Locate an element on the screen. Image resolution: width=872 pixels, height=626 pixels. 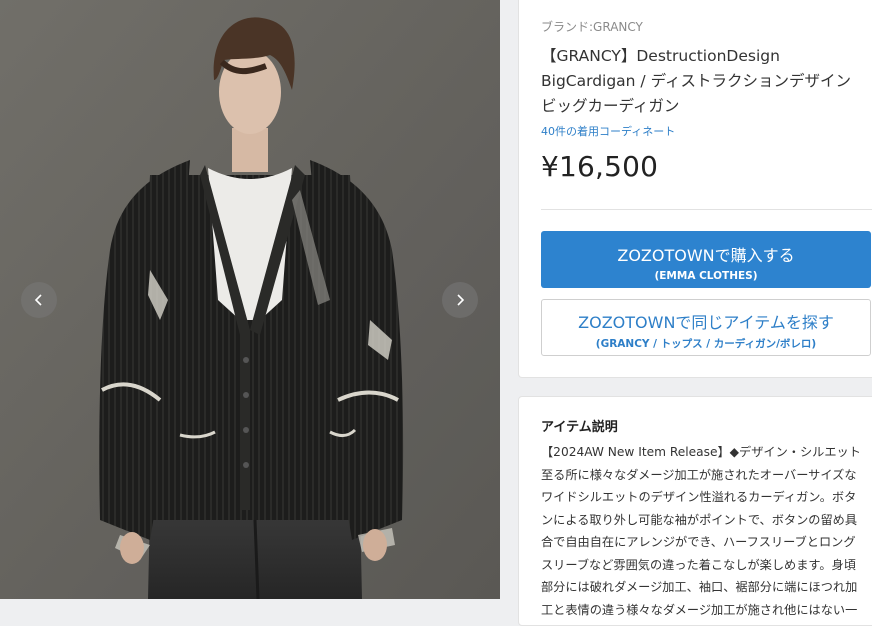
gallery-next-button is located at coordinates (460, 300).